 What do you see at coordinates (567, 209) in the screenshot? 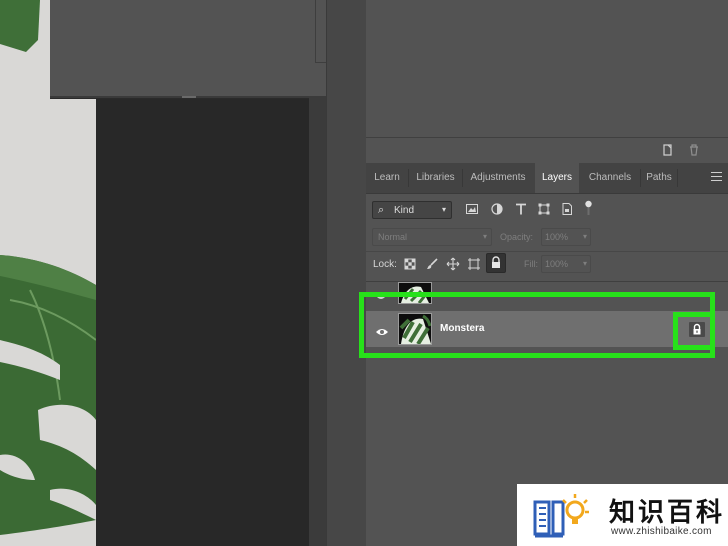
I see `smart-object-filter-icon` at bounding box center [567, 209].